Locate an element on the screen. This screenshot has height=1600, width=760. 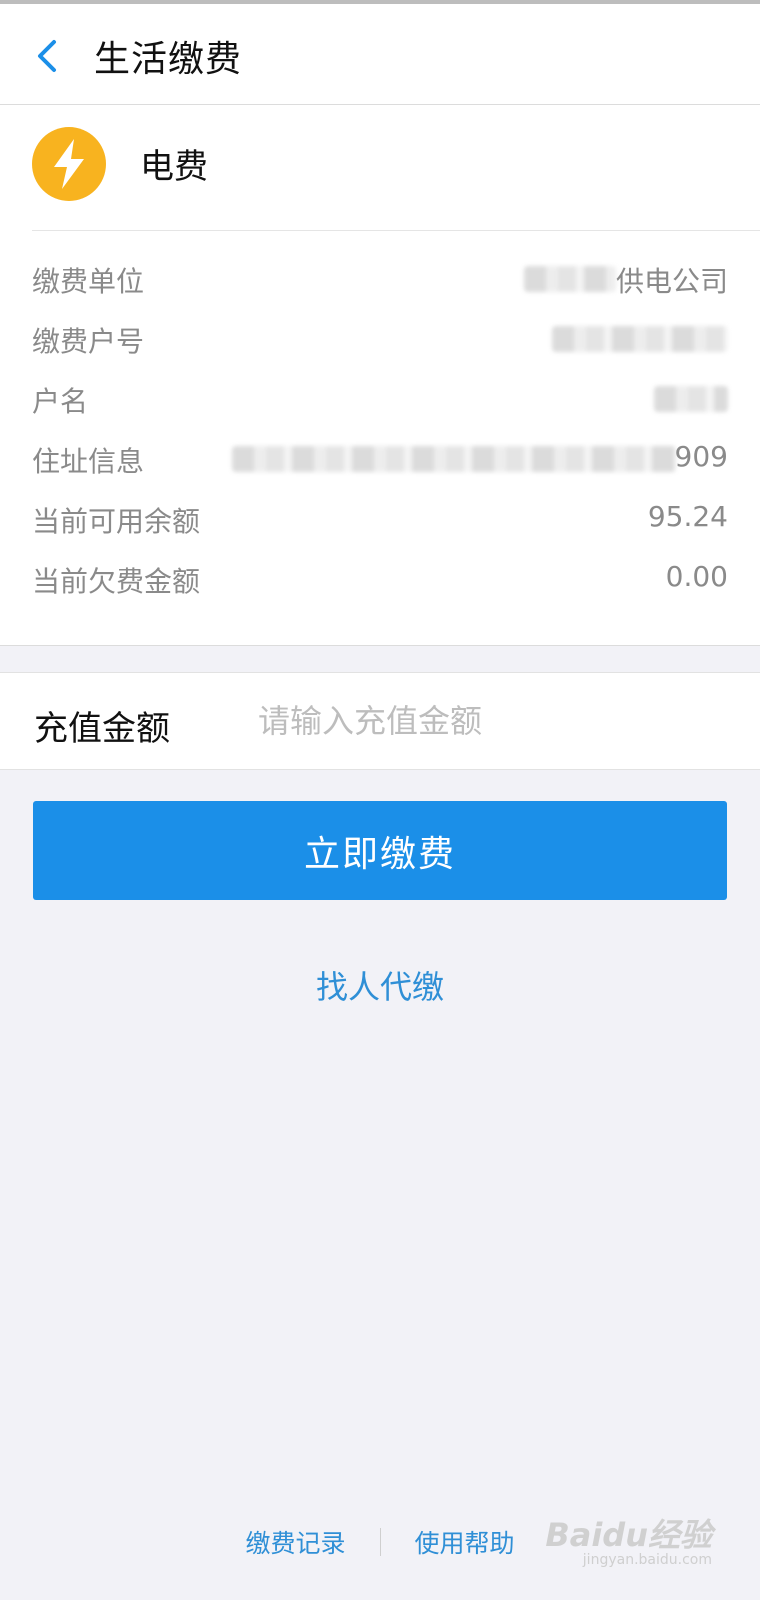
card-divider is located at coordinates (396, 230).